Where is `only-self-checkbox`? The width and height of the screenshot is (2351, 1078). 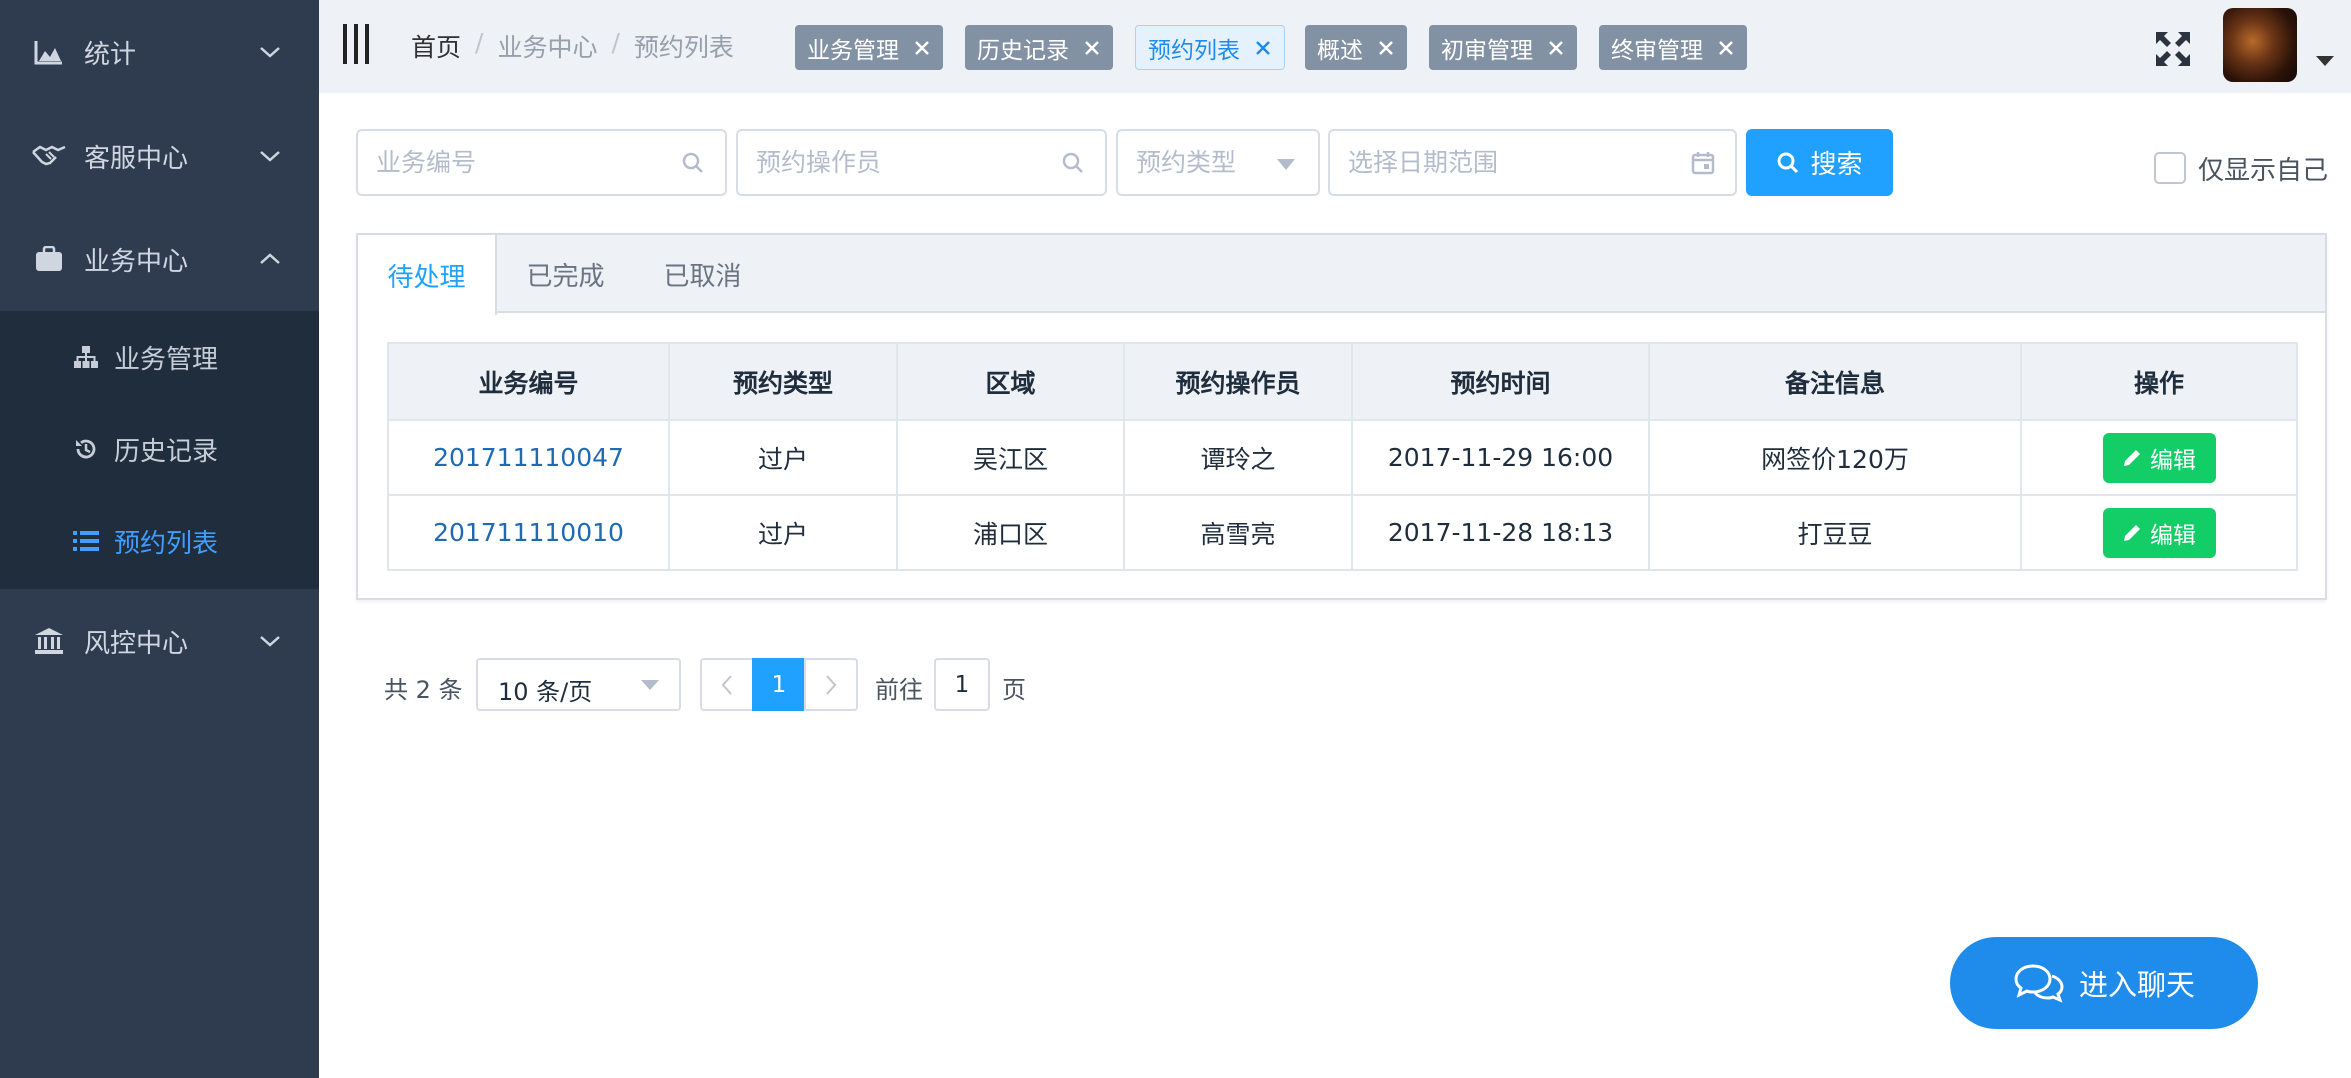
only-self-checkbox is located at coordinates (2170, 168).